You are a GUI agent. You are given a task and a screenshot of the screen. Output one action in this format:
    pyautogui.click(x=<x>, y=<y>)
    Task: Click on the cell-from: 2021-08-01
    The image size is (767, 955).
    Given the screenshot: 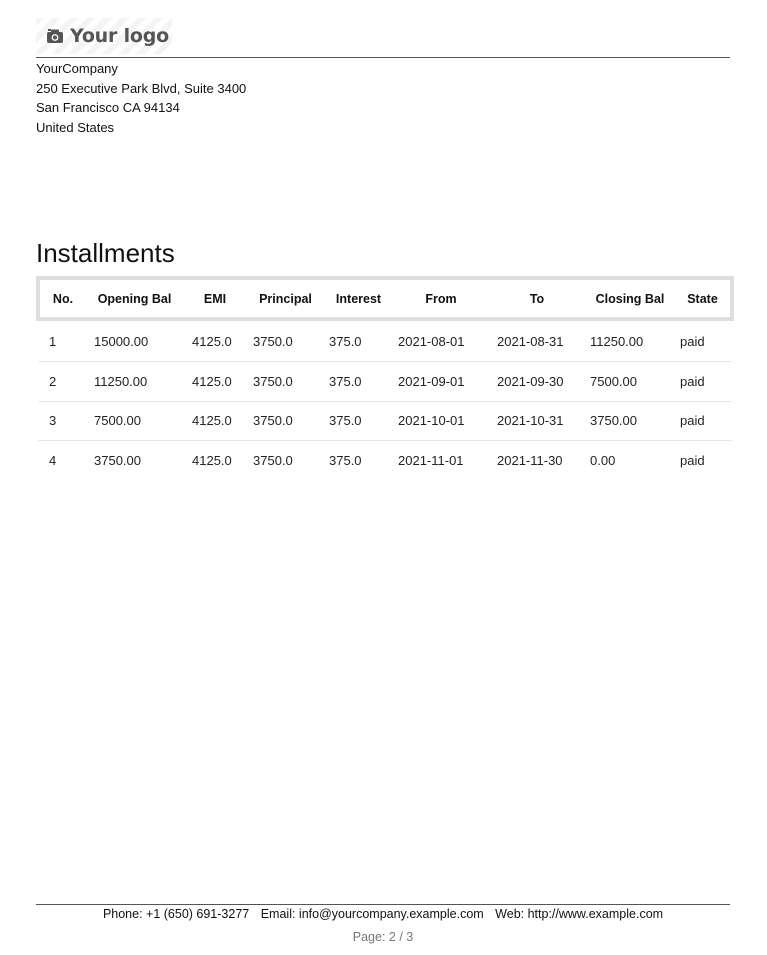 What is the action you would take?
    pyautogui.click(x=441, y=340)
    